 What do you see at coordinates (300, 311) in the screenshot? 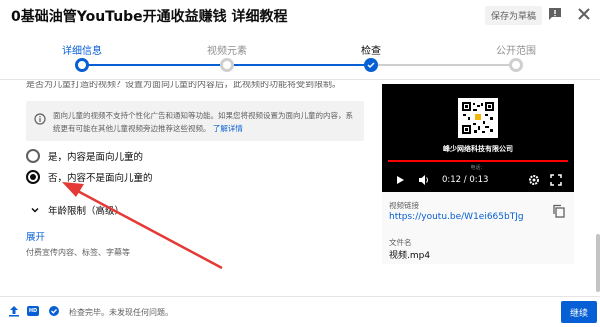
I see `dialog-footer: HD 检查完毕。未发现任何问题。 继续` at bounding box center [300, 311].